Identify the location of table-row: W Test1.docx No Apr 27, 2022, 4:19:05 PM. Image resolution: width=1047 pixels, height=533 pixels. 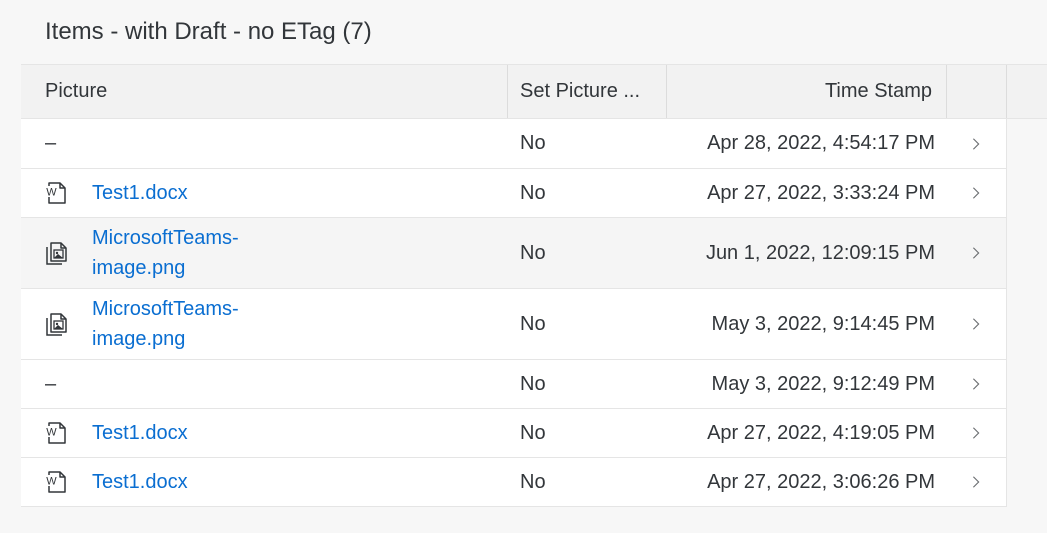
(513, 433).